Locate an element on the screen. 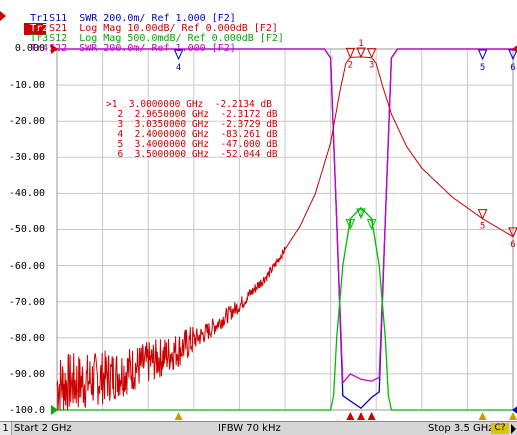 The height and width of the screenshot is (435, 517). marker-3-label: 3 is located at coordinates (371, 66).